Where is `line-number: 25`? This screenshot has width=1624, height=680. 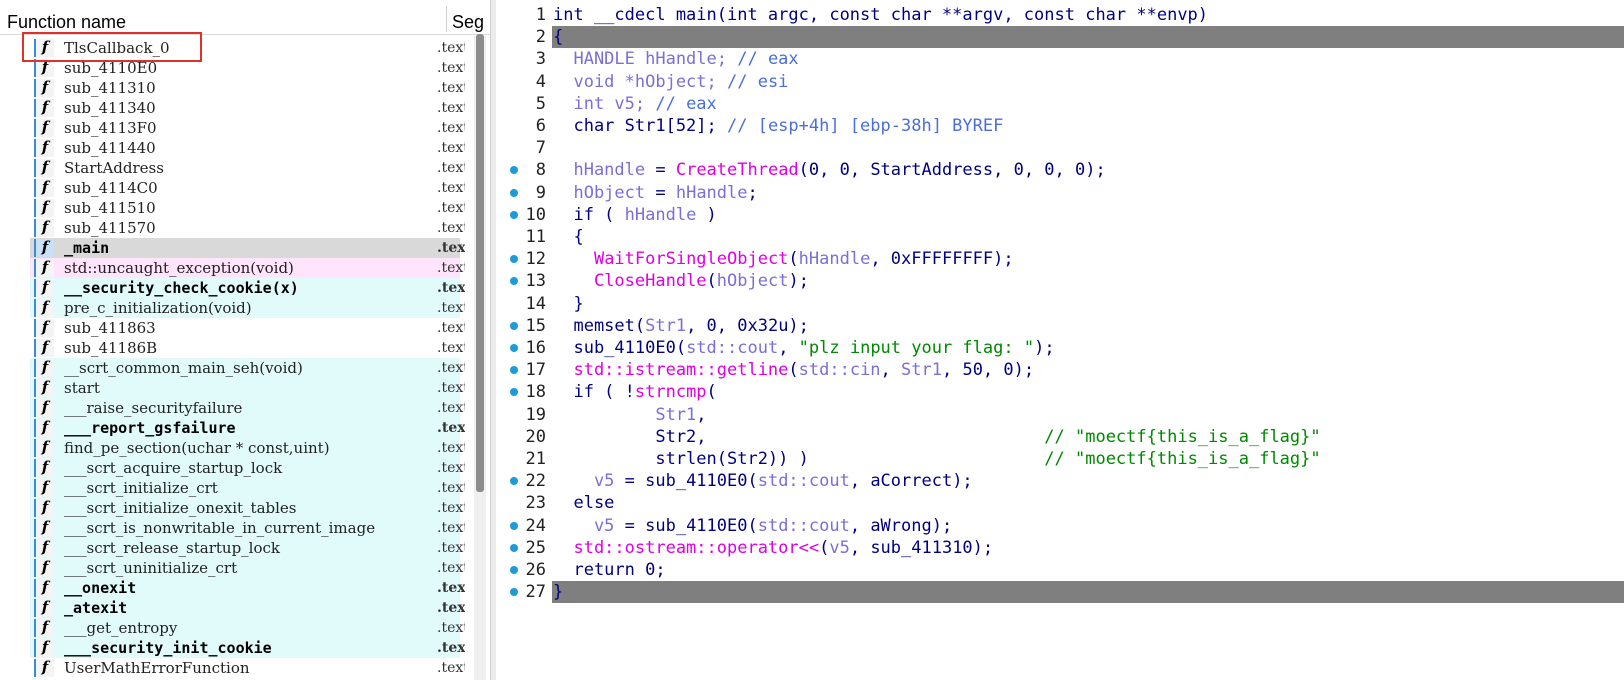
line-number: 25 is located at coordinates (535, 547).